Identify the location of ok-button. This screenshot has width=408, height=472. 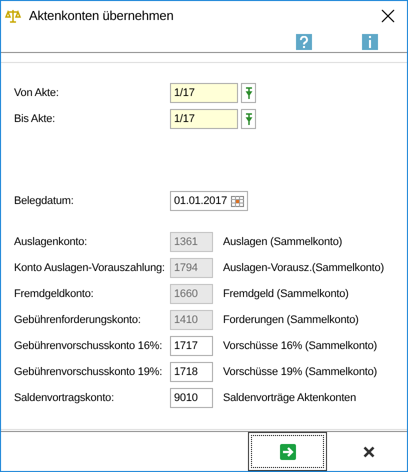
(287, 451).